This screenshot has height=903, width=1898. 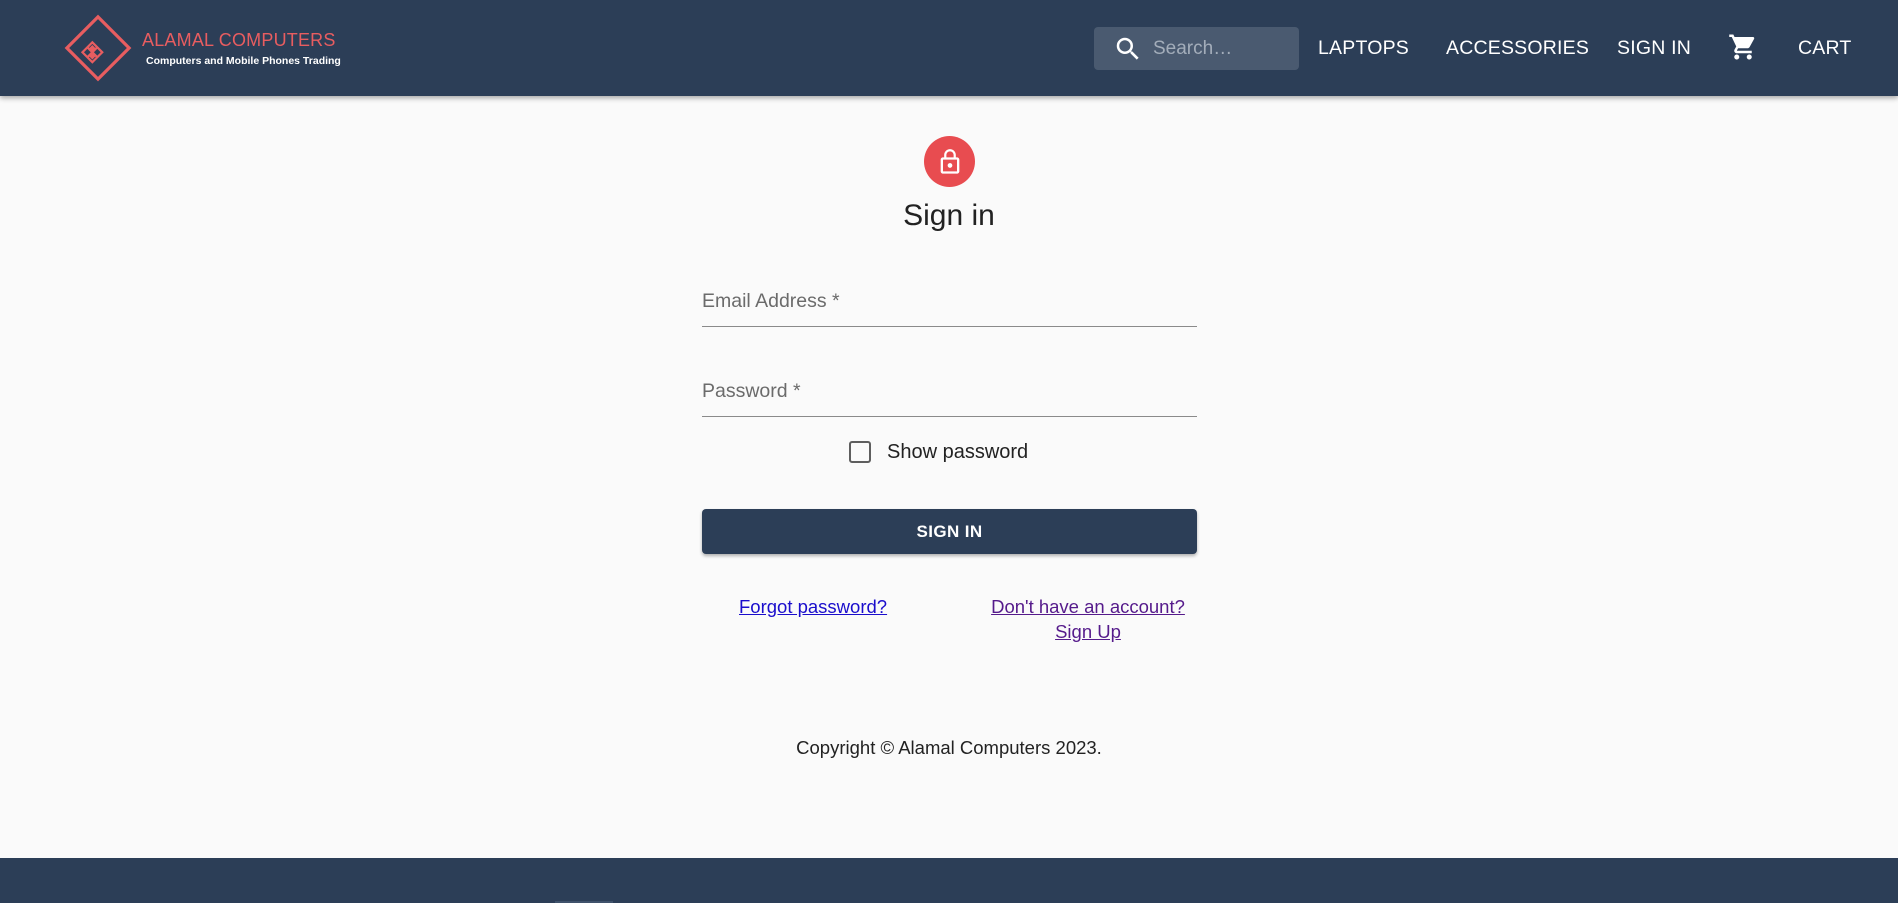 What do you see at coordinates (949, 880) in the screenshot?
I see `footer-bar` at bounding box center [949, 880].